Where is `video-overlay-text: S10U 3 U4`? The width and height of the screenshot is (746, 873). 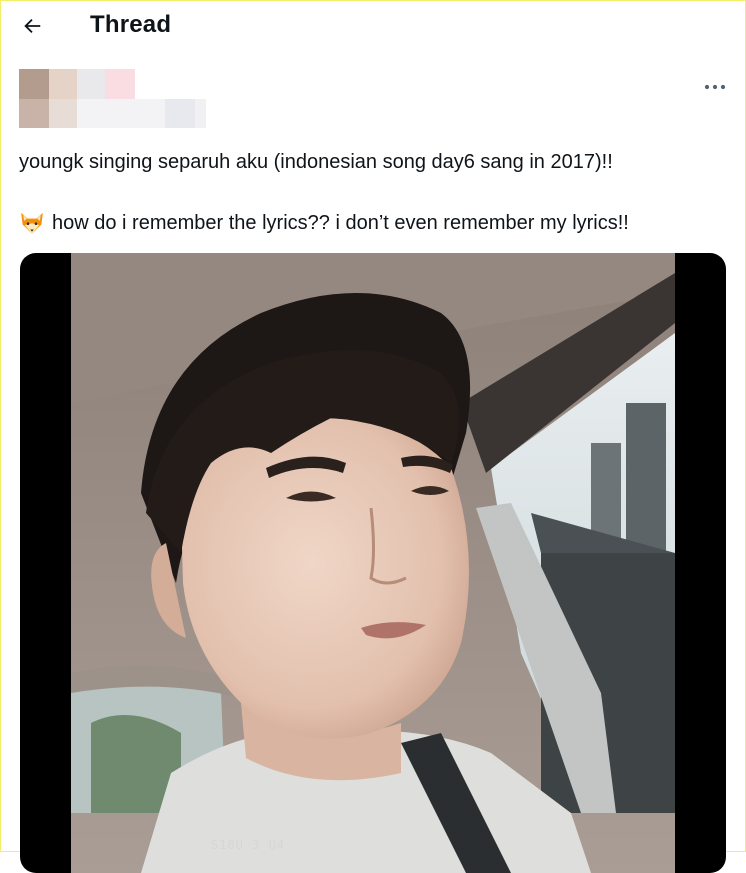 video-overlay-text: S10U 3 U4 is located at coordinates (248, 845).